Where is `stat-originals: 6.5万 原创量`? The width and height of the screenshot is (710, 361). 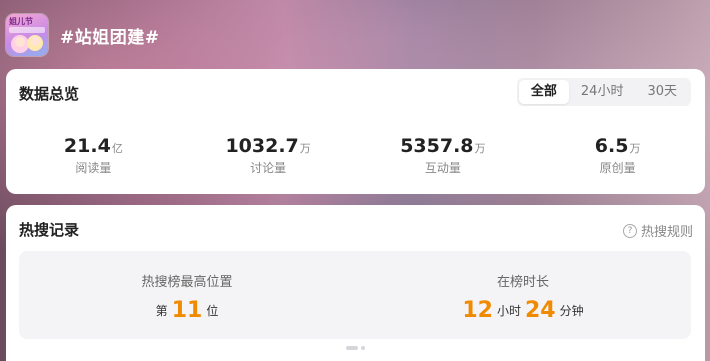 stat-originals: 6.5万 原创量 is located at coordinates (617, 155).